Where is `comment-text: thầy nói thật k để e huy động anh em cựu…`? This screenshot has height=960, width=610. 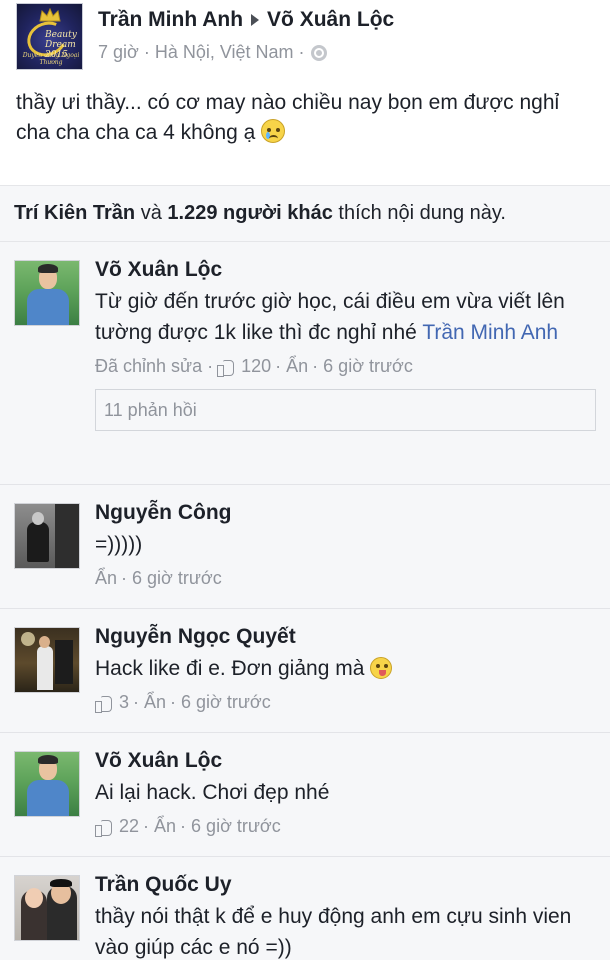
comment-text: thầy nói thật k để e huy động anh em cựu… is located at coordinates (333, 932).